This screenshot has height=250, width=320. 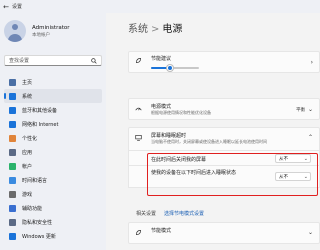 I want to click on sidebar-item-label: 蓝牙和其他设备, so click(x=40, y=110).